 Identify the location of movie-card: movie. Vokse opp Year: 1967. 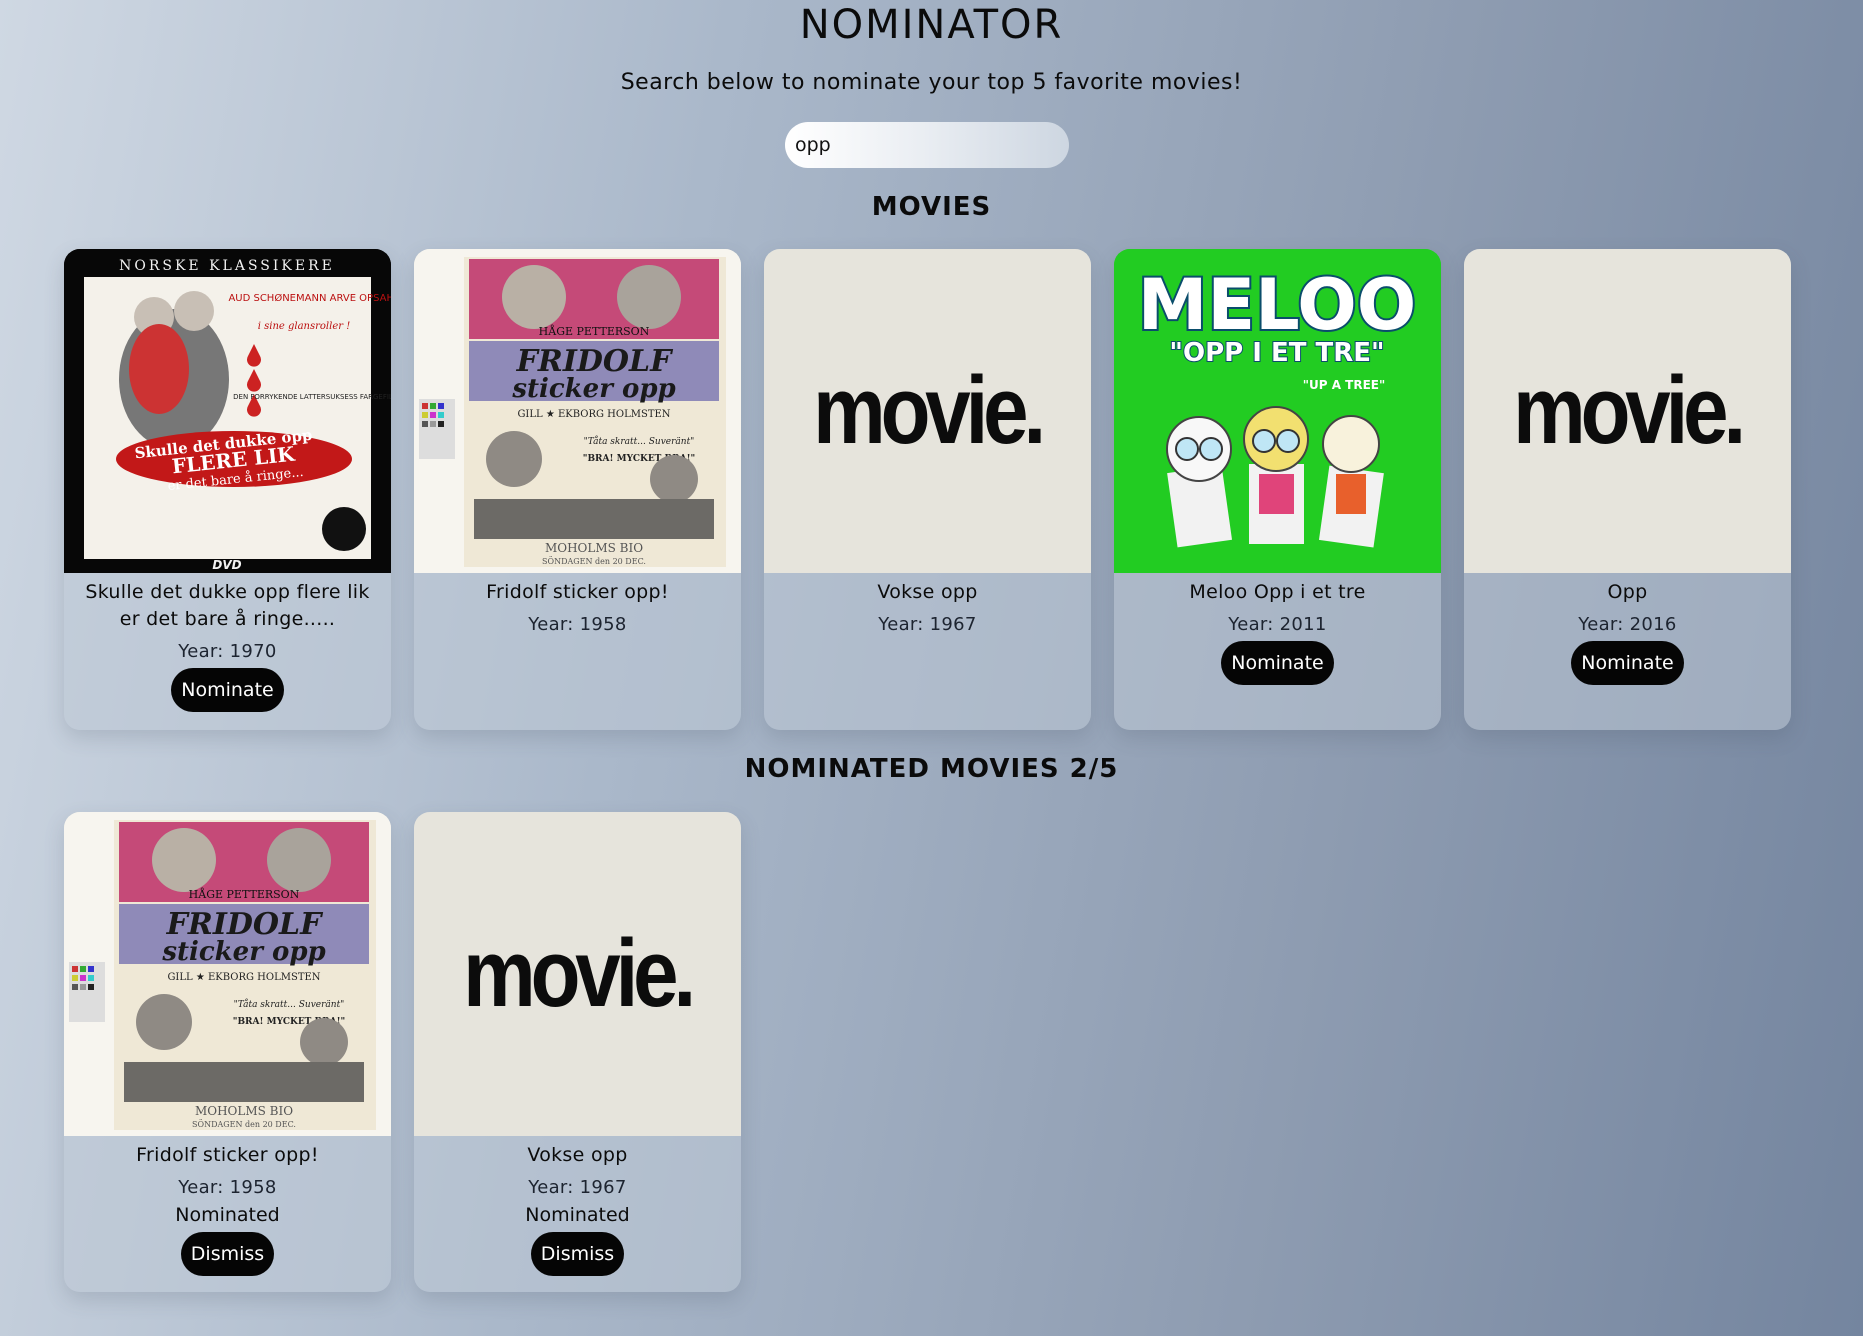
(927, 489).